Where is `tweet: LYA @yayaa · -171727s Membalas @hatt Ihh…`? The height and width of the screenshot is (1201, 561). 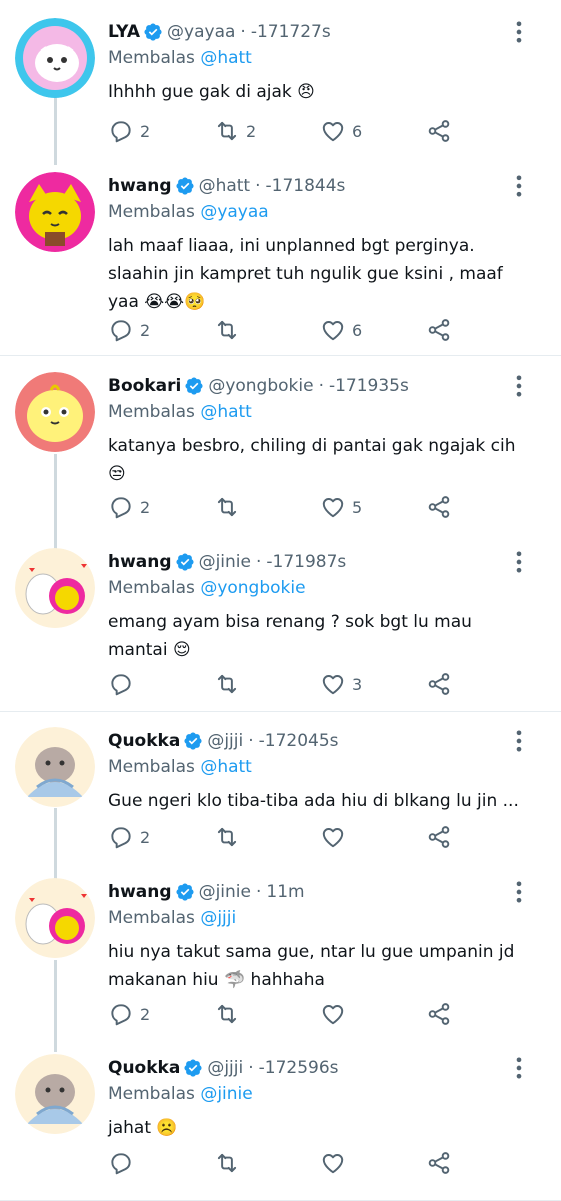
tweet: LYA @yayaa · -171727s Membalas @hatt Ihh… is located at coordinates (280, 62).